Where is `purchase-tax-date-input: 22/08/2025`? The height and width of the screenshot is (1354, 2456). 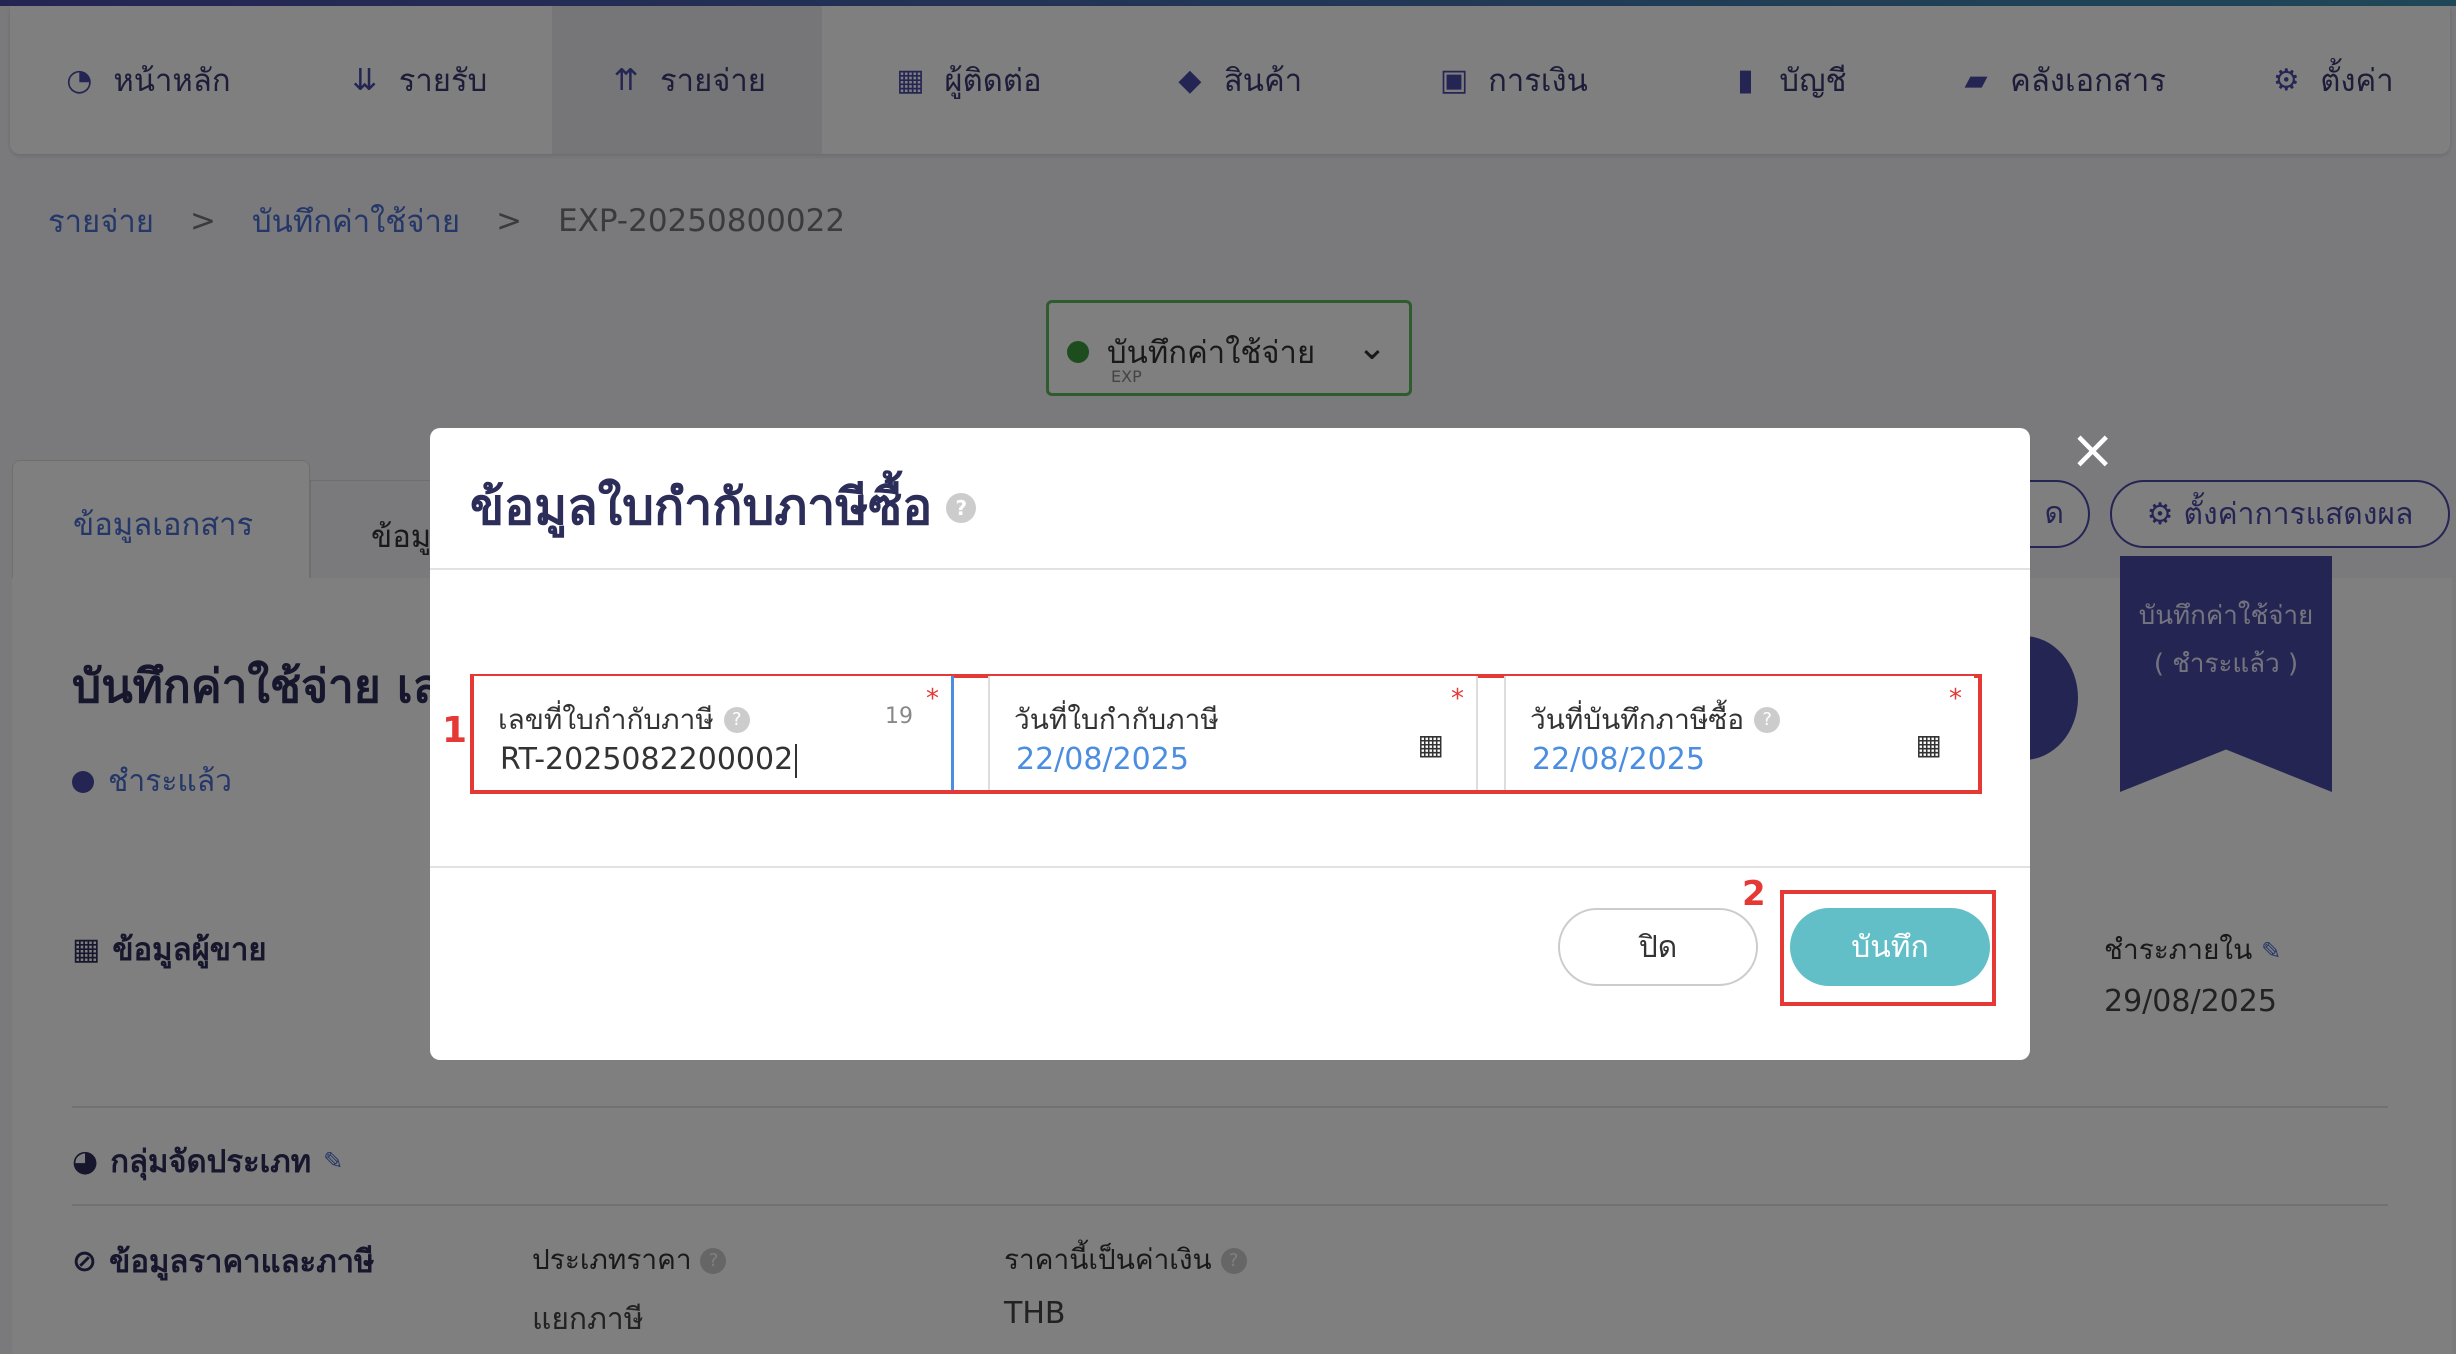
purchase-tax-date-input: 22/08/2025 is located at coordinates (1618, 759).